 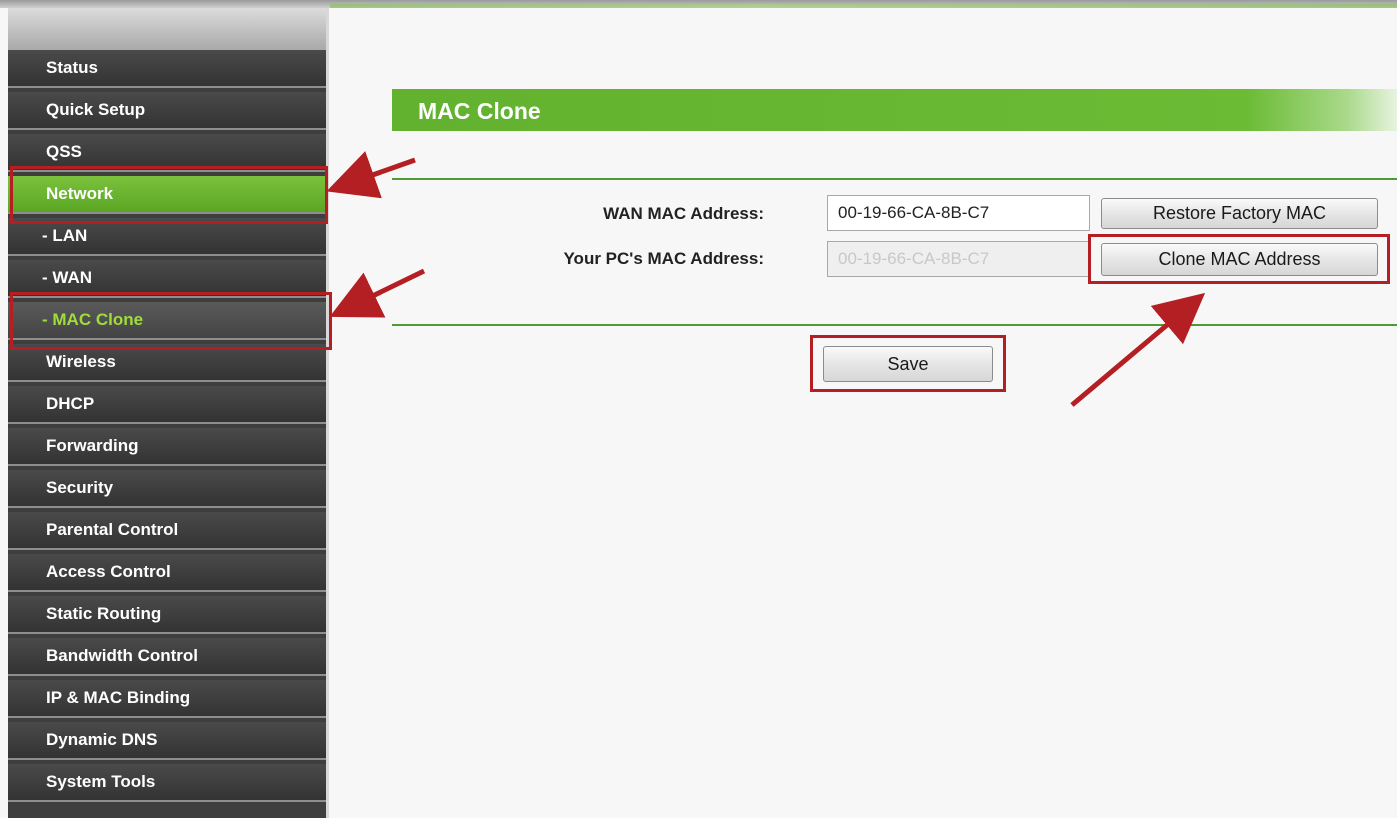 I want to click on sidebar-item-access-control: Access Control, so click(x=167, y=573).